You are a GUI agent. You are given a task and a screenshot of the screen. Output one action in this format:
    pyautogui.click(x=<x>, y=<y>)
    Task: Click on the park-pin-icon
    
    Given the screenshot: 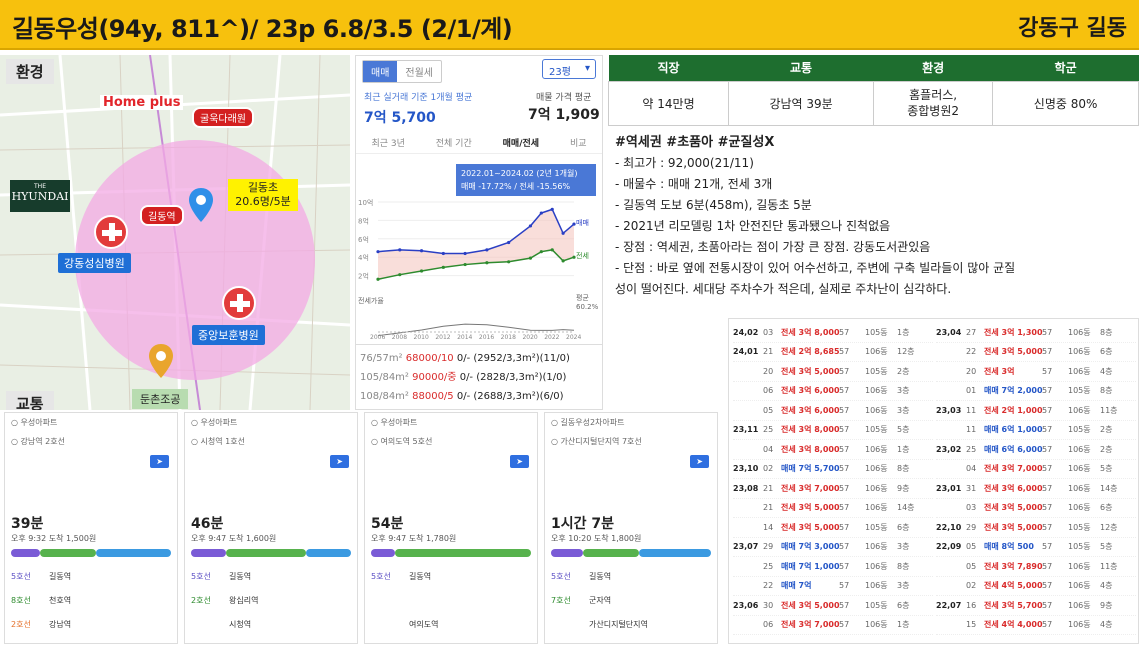 What is the action you would take?
    pyautogui.click(x=161, y=361)
    